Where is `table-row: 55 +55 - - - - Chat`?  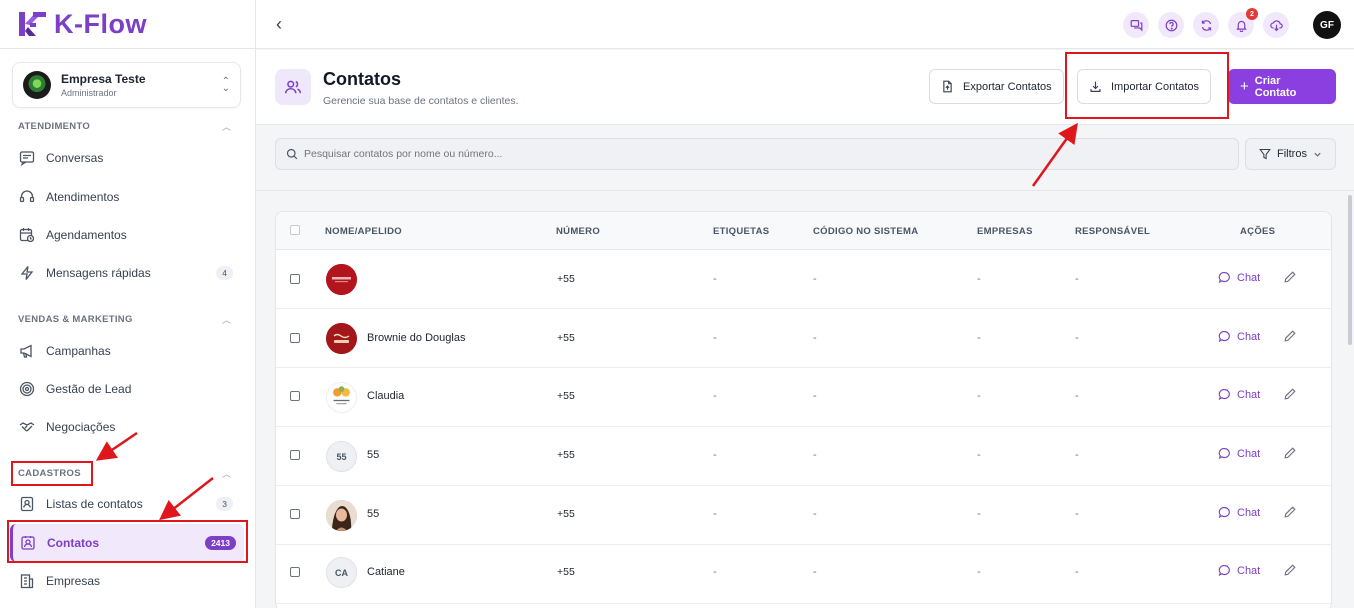 table-row: 55 +55 - - - - Chat is located at coordinates (803, 515).